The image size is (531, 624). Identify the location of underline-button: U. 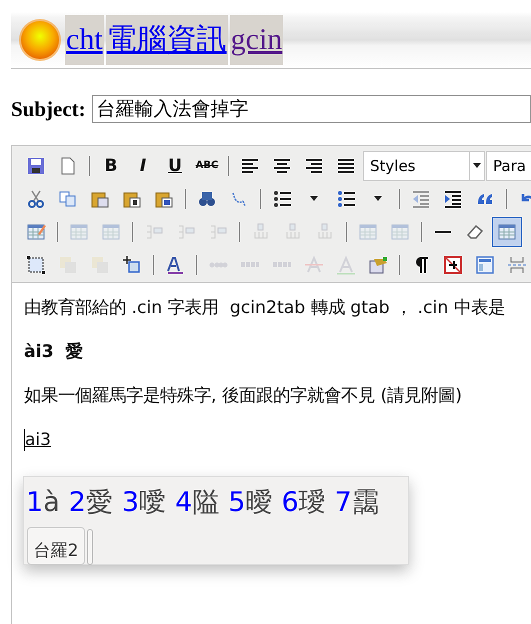
(175, 165).